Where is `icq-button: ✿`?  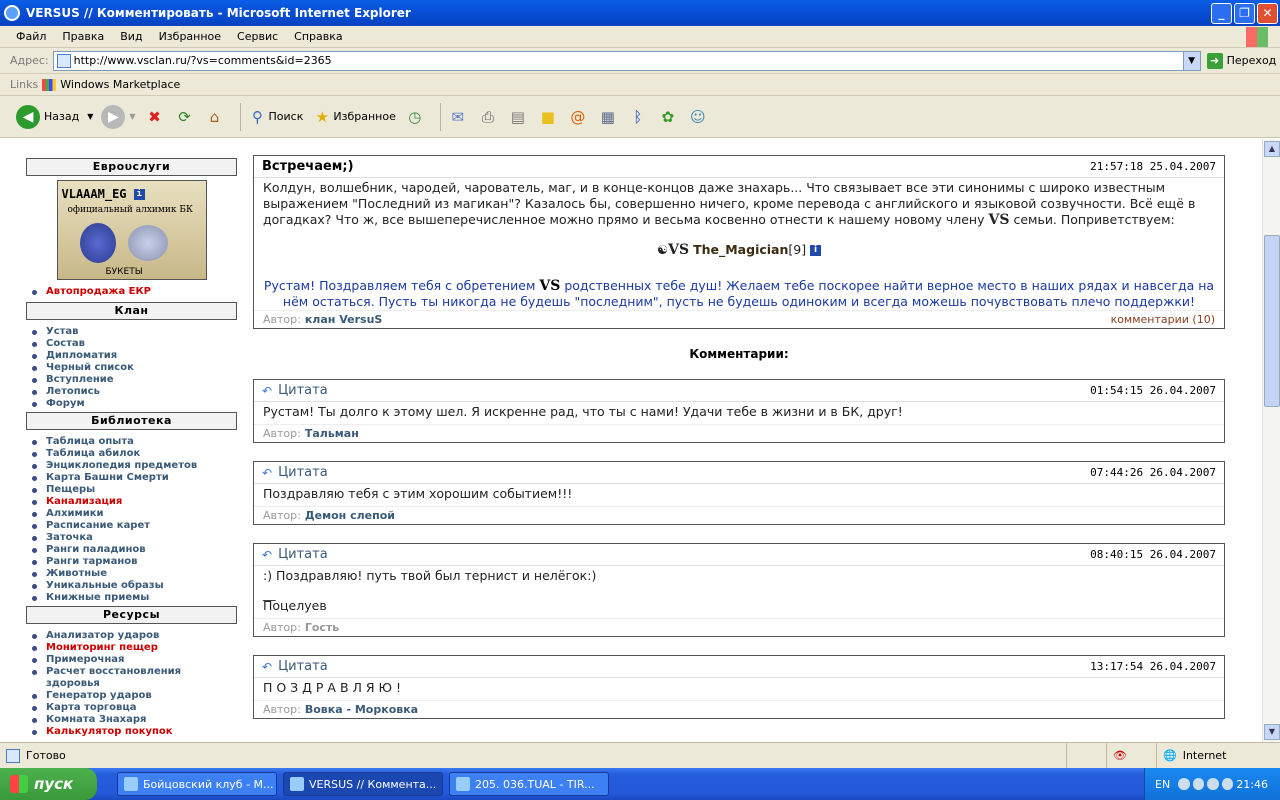 icq-button: ✿ is located at coordinates (668, 117).